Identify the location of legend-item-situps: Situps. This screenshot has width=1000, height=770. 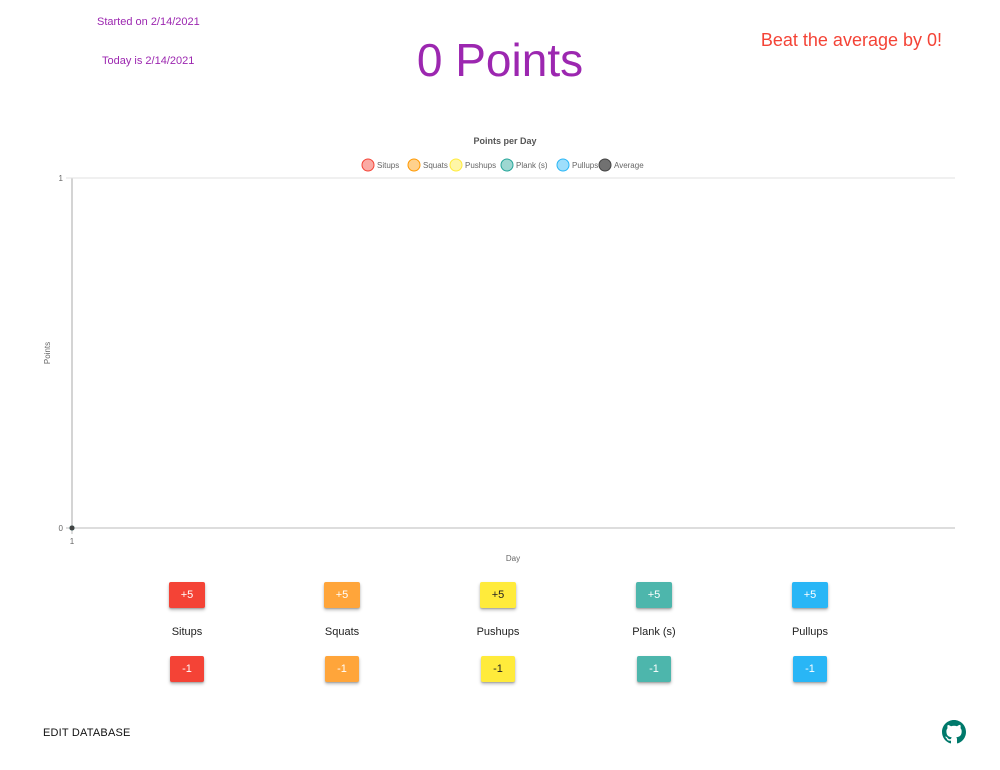
(380, 165).